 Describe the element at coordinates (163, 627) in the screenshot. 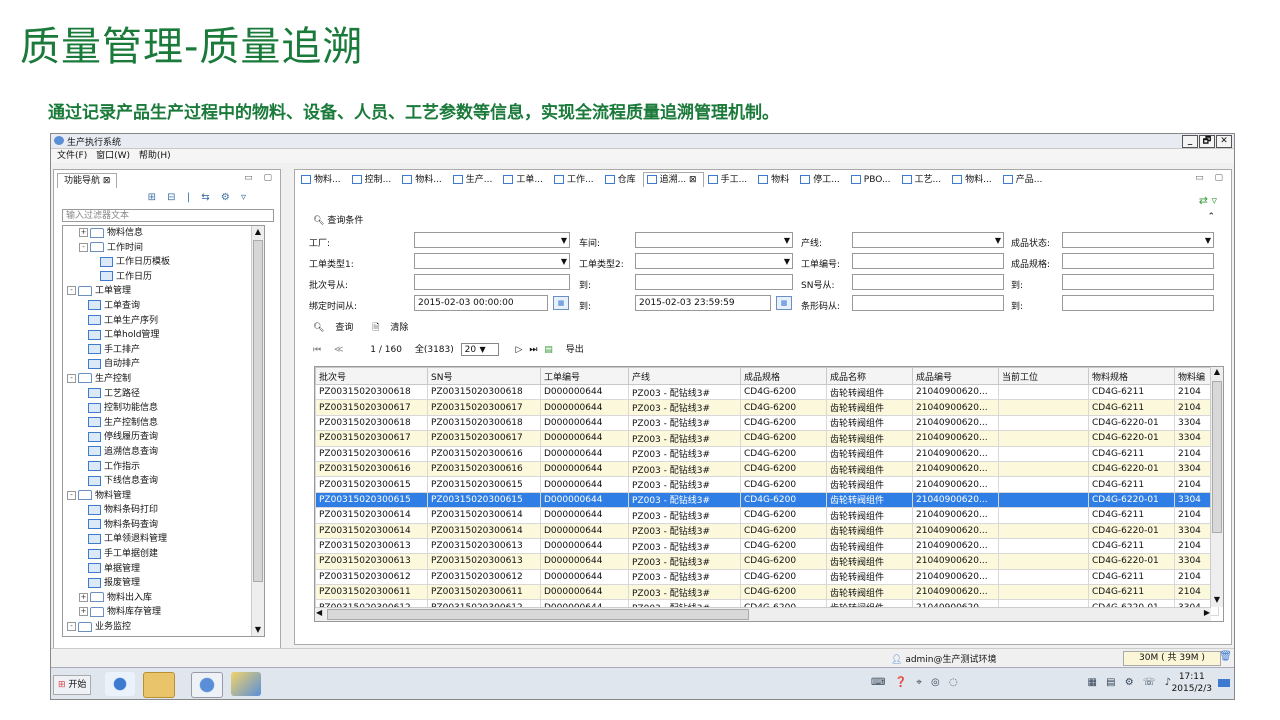

I see `nav-tree-item: - 业务监控` at that location.